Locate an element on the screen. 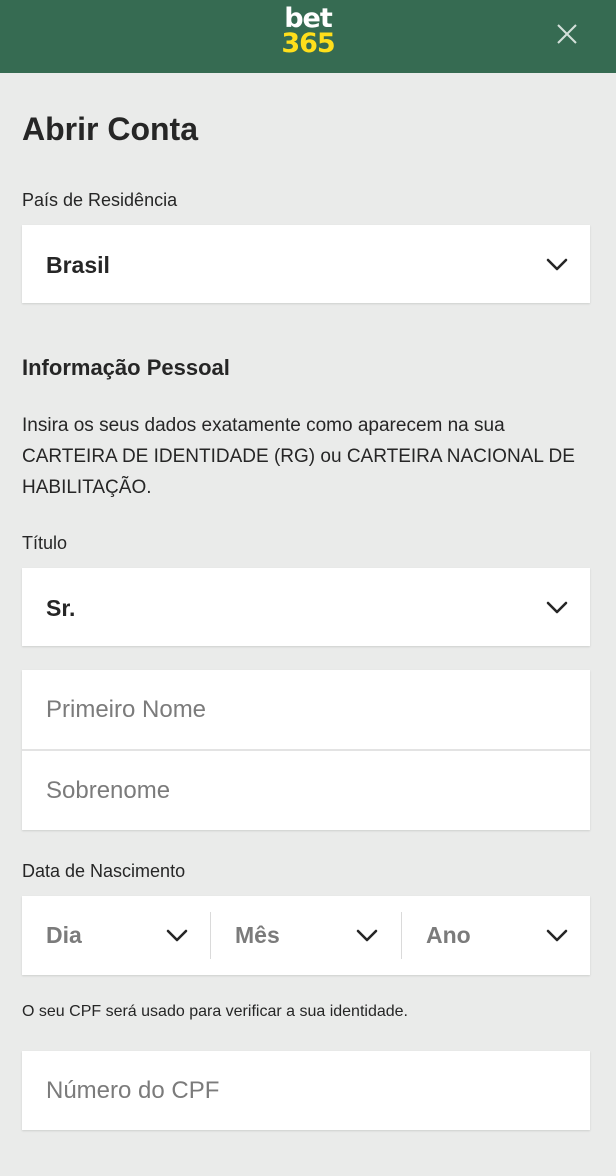 This screenshot has width=616, height=1176. section-title-personal-info: Informação Pessoal is located at coordinates (126, 367).